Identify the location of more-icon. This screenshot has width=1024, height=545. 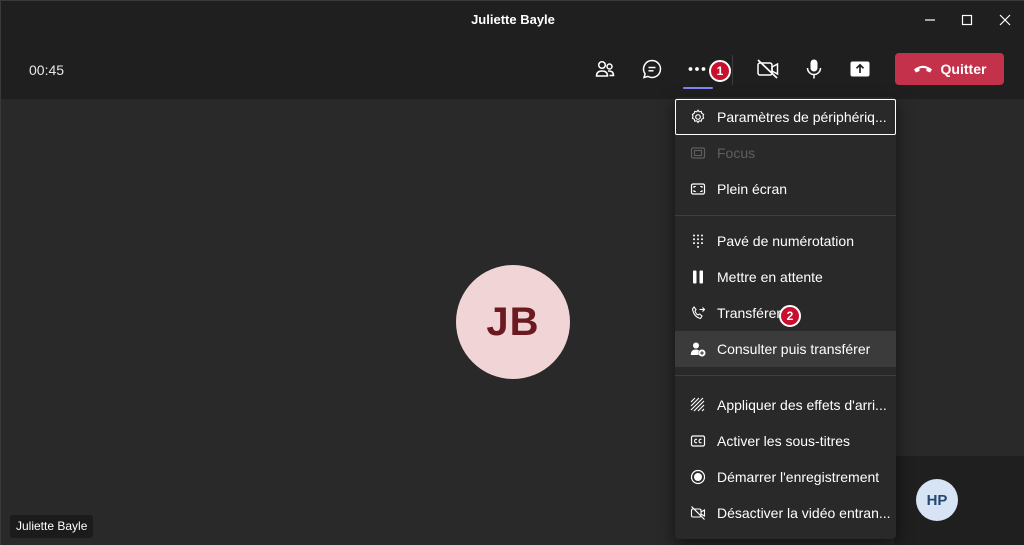
(697, 69).